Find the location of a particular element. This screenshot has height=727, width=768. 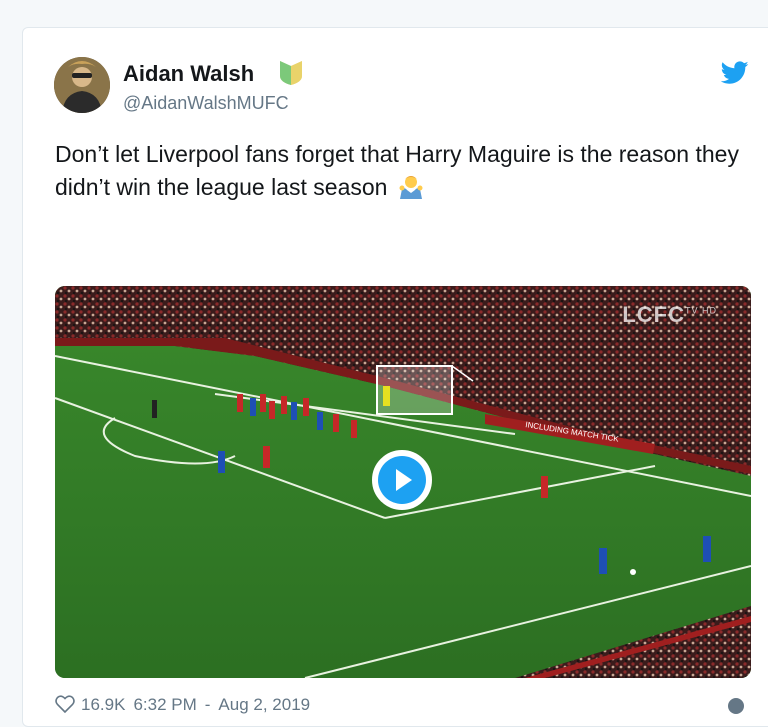

like-count: 16.9K is located at coordinates (103, 704).